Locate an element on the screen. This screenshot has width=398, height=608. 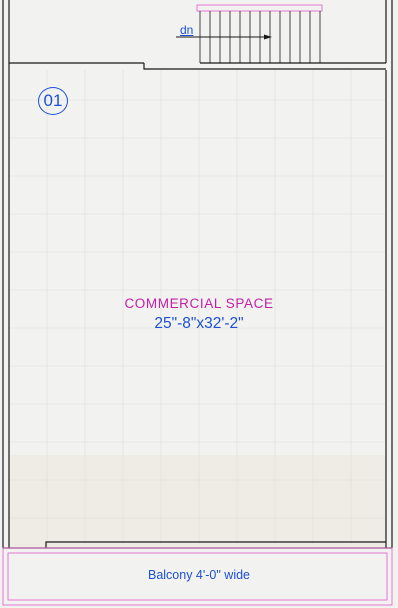
room-number-tag: 01 is located at coordinates (53, 101).